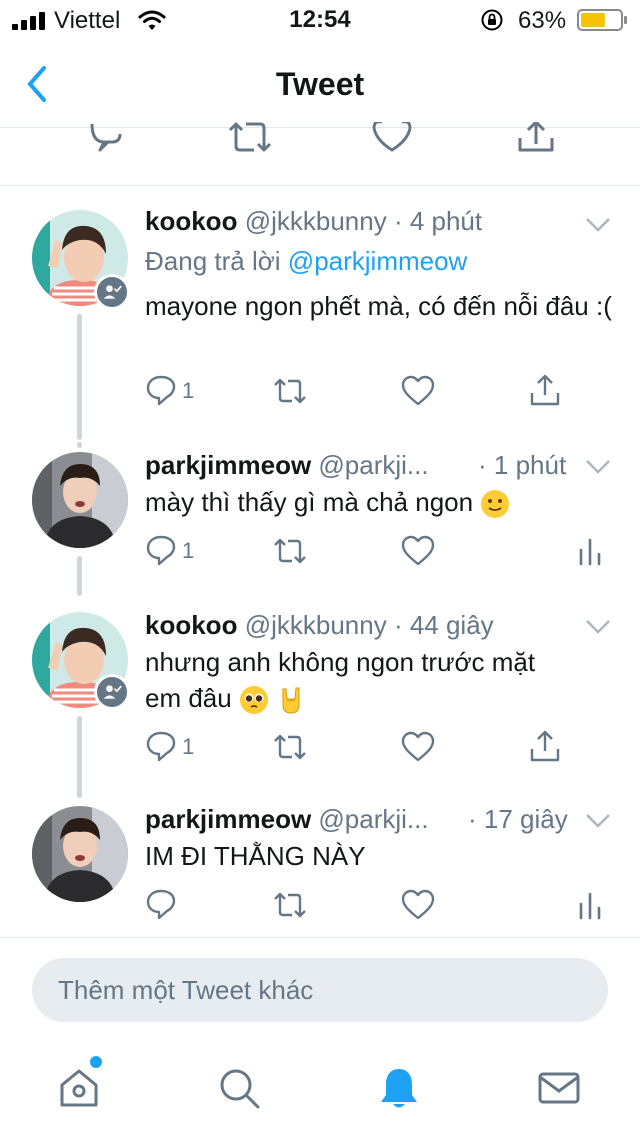 Image resolution: width=640 pixels, height=1136 pixels. What do you see at coordinates (443, 625) in the screenshot?
I see `timestamp: · 44 giây` at bounding box center [443, 625].